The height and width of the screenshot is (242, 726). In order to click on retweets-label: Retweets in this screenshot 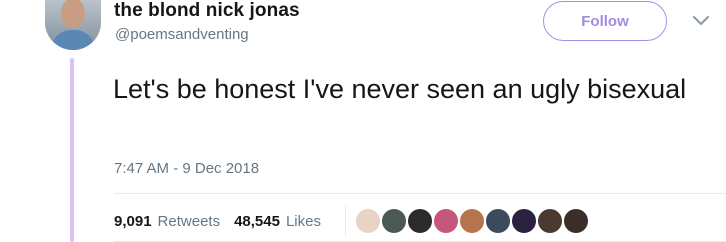, I will do `click(189, 221)`.